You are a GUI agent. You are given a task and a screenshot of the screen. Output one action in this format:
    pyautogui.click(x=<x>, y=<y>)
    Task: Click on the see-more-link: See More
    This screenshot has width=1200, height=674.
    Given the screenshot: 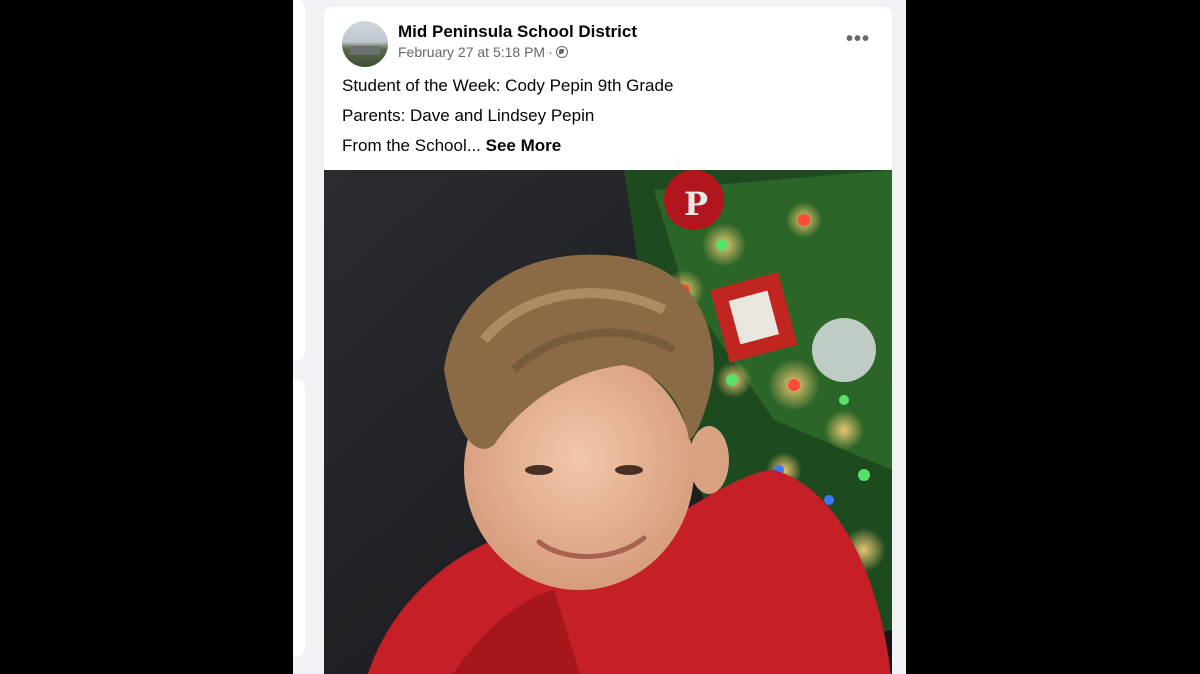 What is the action you would take?
    pyautogui.click(x=524, y=145)
    